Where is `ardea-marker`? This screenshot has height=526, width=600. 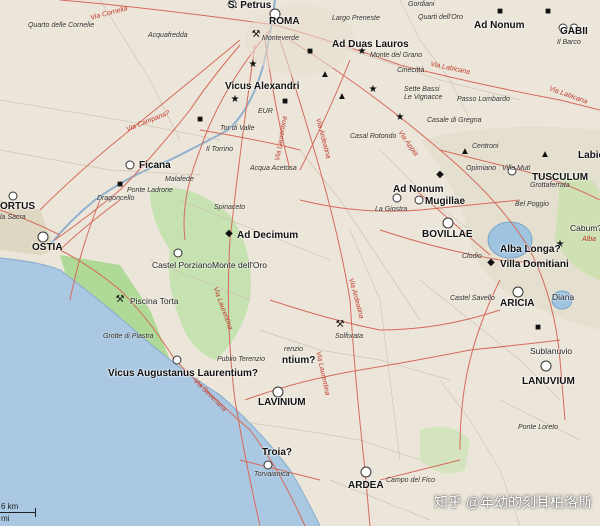 ardea-marker is located at coordinates (366, 472).